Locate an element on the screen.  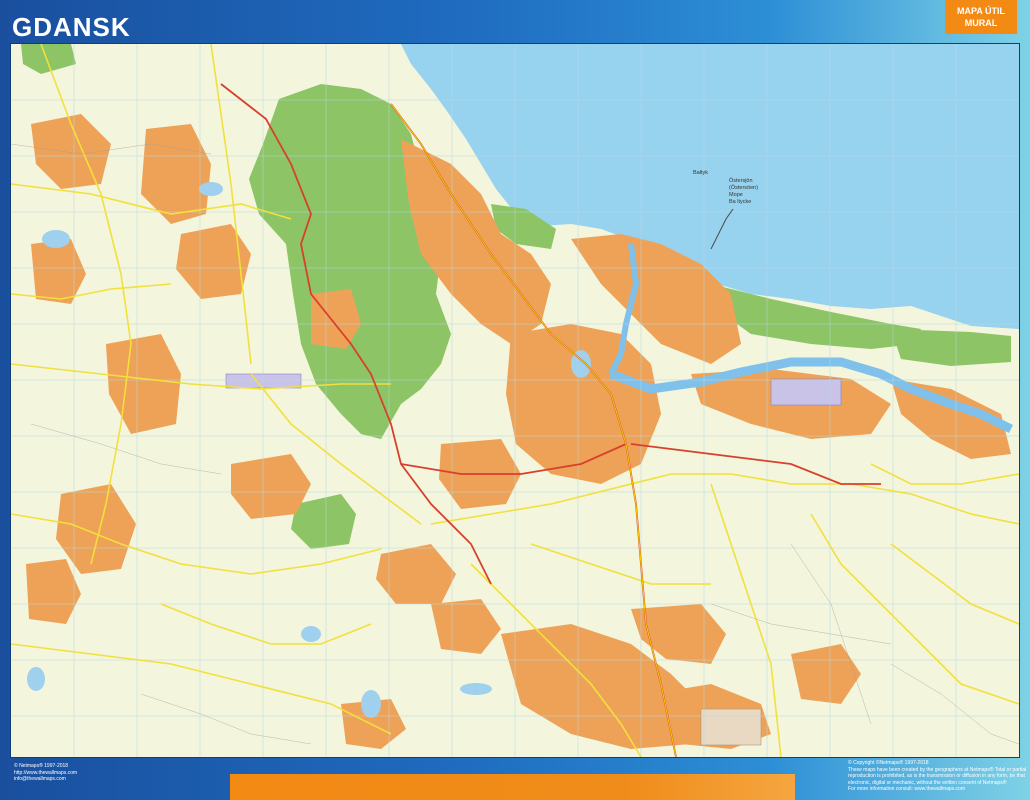
airport-east is located at coordinates (806, 392).